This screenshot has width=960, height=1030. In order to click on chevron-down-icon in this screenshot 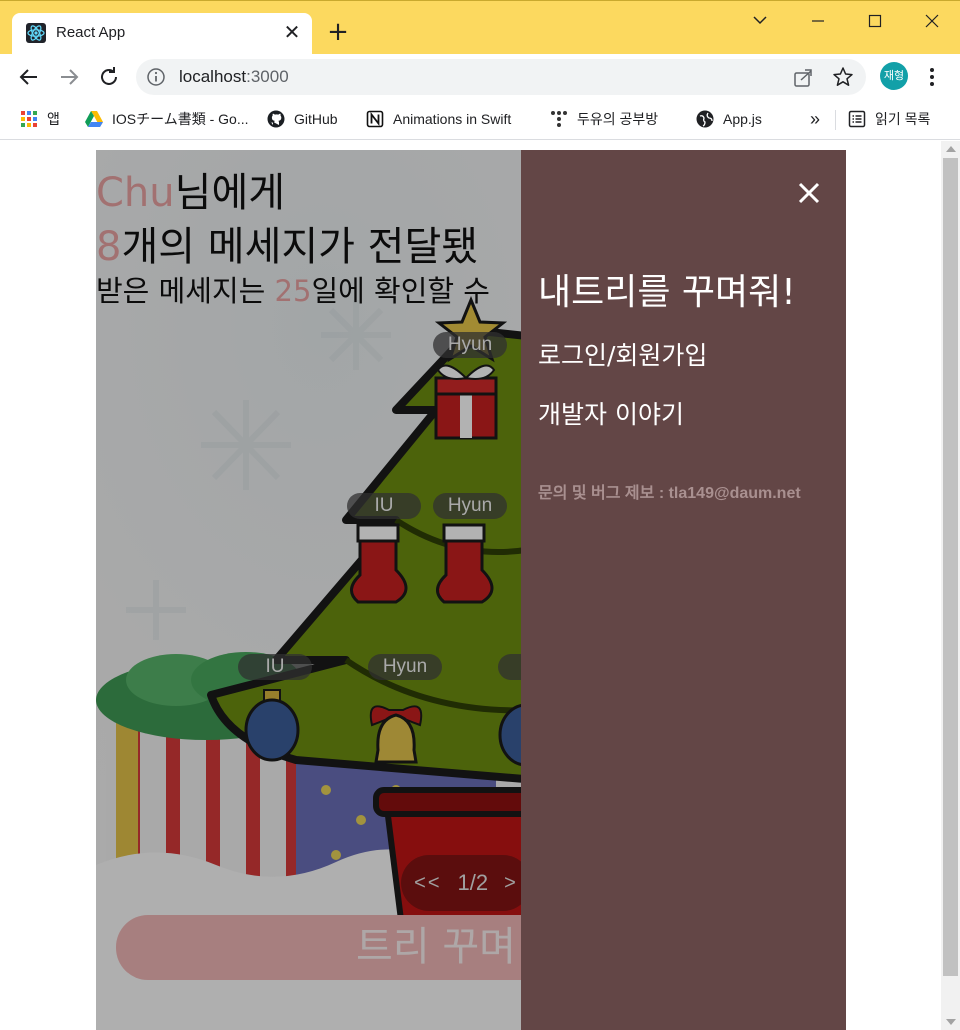, I will do `click(760, 21)`.